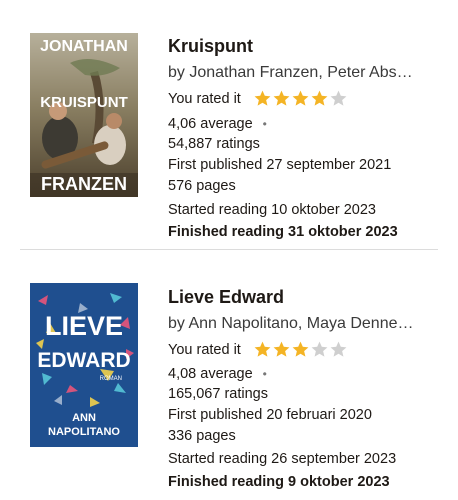 This screenshot has width=458, height=500. I want to click on first-published: First published 27 september 2021, so click(280, 165).